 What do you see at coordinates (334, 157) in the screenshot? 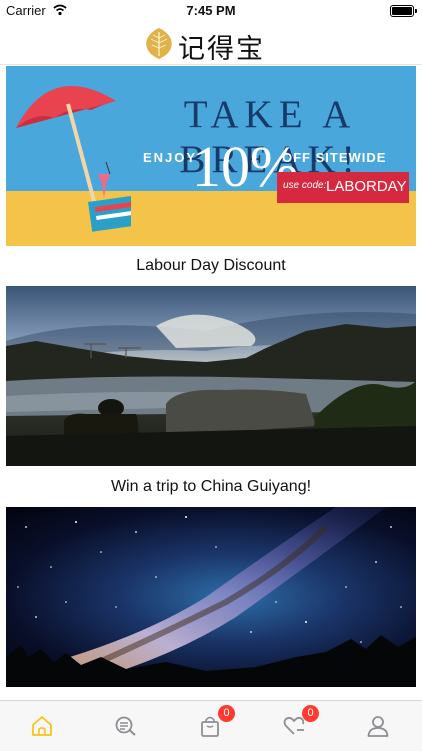
I see `banner-off-sitewide-text: OFF SITEWIDE` at bounding box center [334, 157].